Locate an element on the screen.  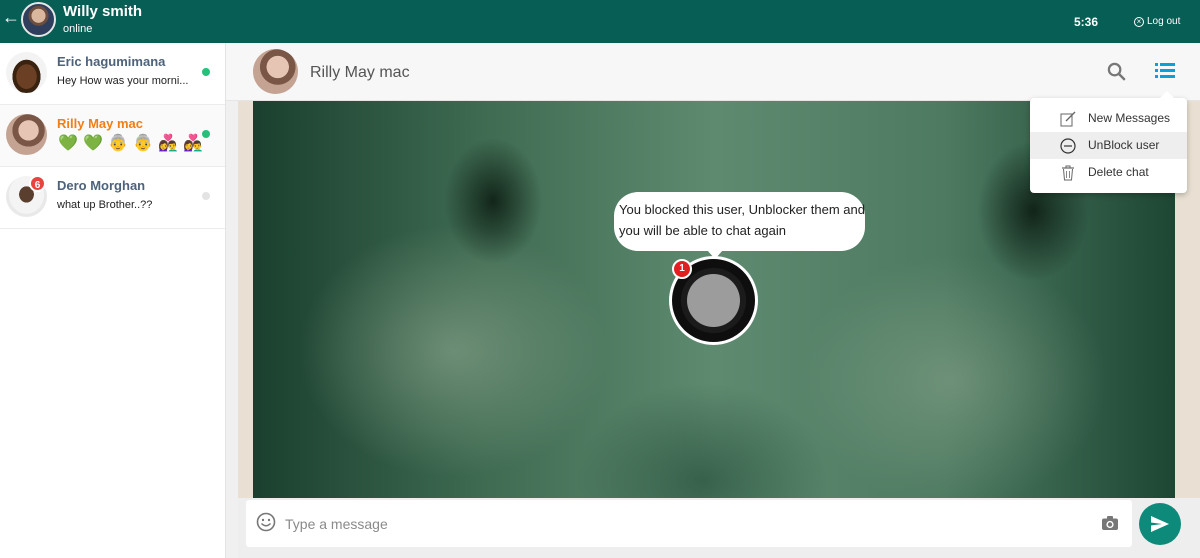
top-bar: ← Willy smith online 5:36 × Log out is located at coordinates (600, 21).